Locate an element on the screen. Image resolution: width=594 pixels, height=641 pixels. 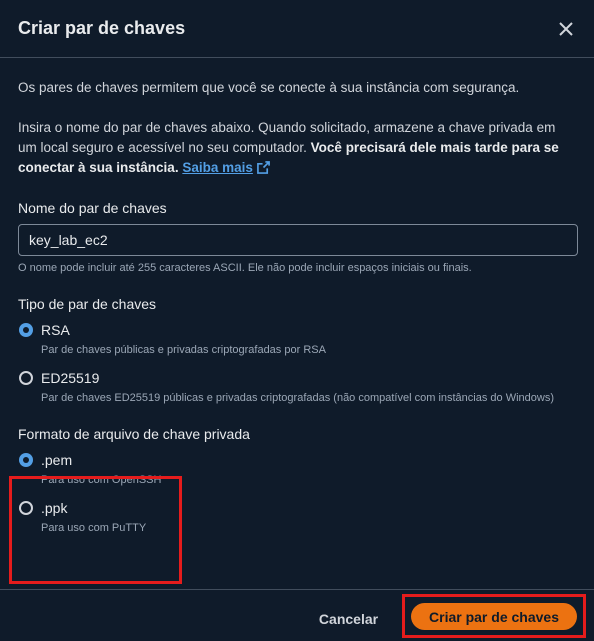
create-key-pair-button: Criar par de chaves is located at coordinates (494, 616).